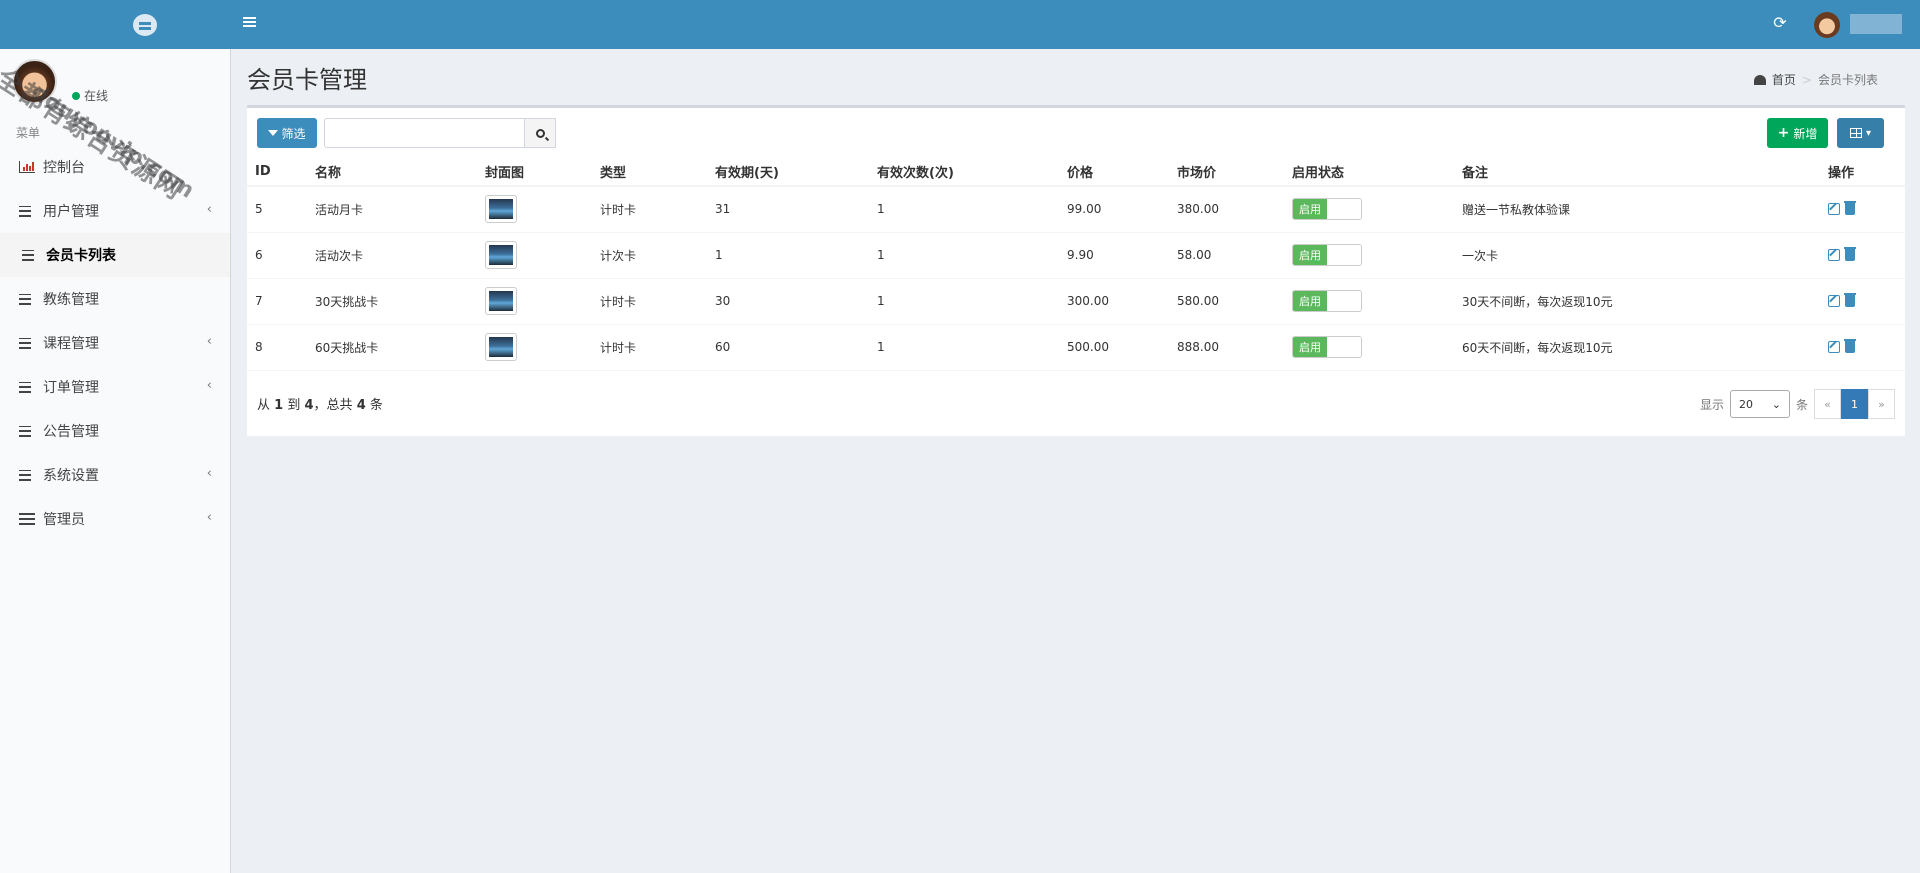  I want to click on sidebar-item-7: 系统设置 ‹, so click(115, 475).